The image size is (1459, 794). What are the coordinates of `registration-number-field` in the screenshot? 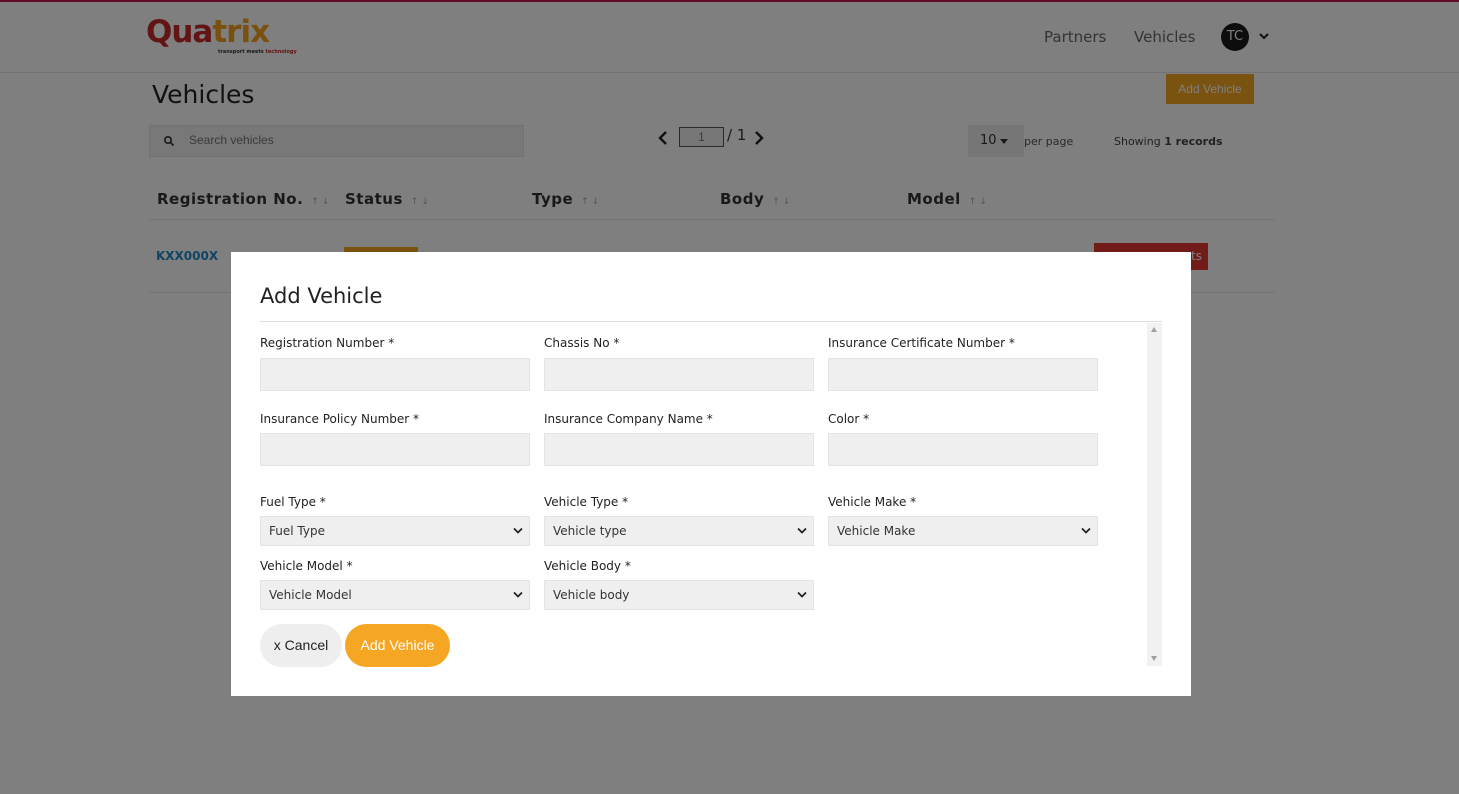 It's located at (395, 374).